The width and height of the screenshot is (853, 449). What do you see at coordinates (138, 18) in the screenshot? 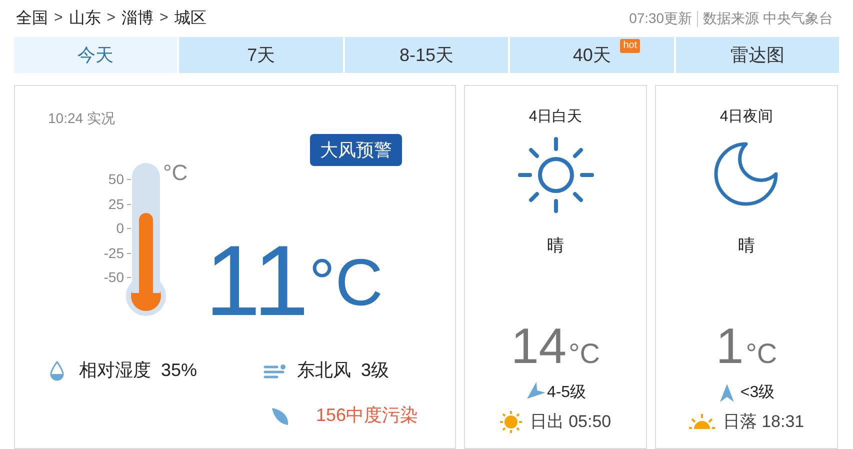
I see `breadcrumb-link: 淄博` at bounding box center [138, 18].